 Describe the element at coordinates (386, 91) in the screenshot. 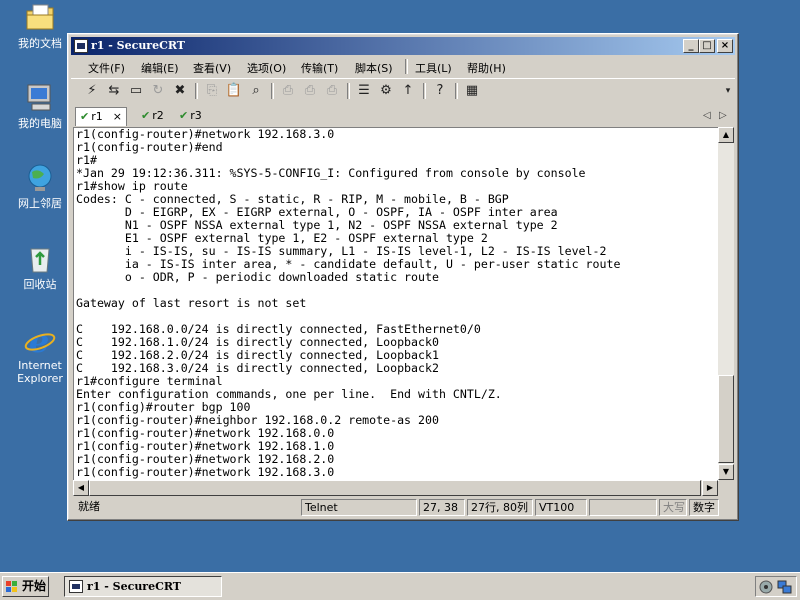

I see `global-options-icon: ⚙` at that location.